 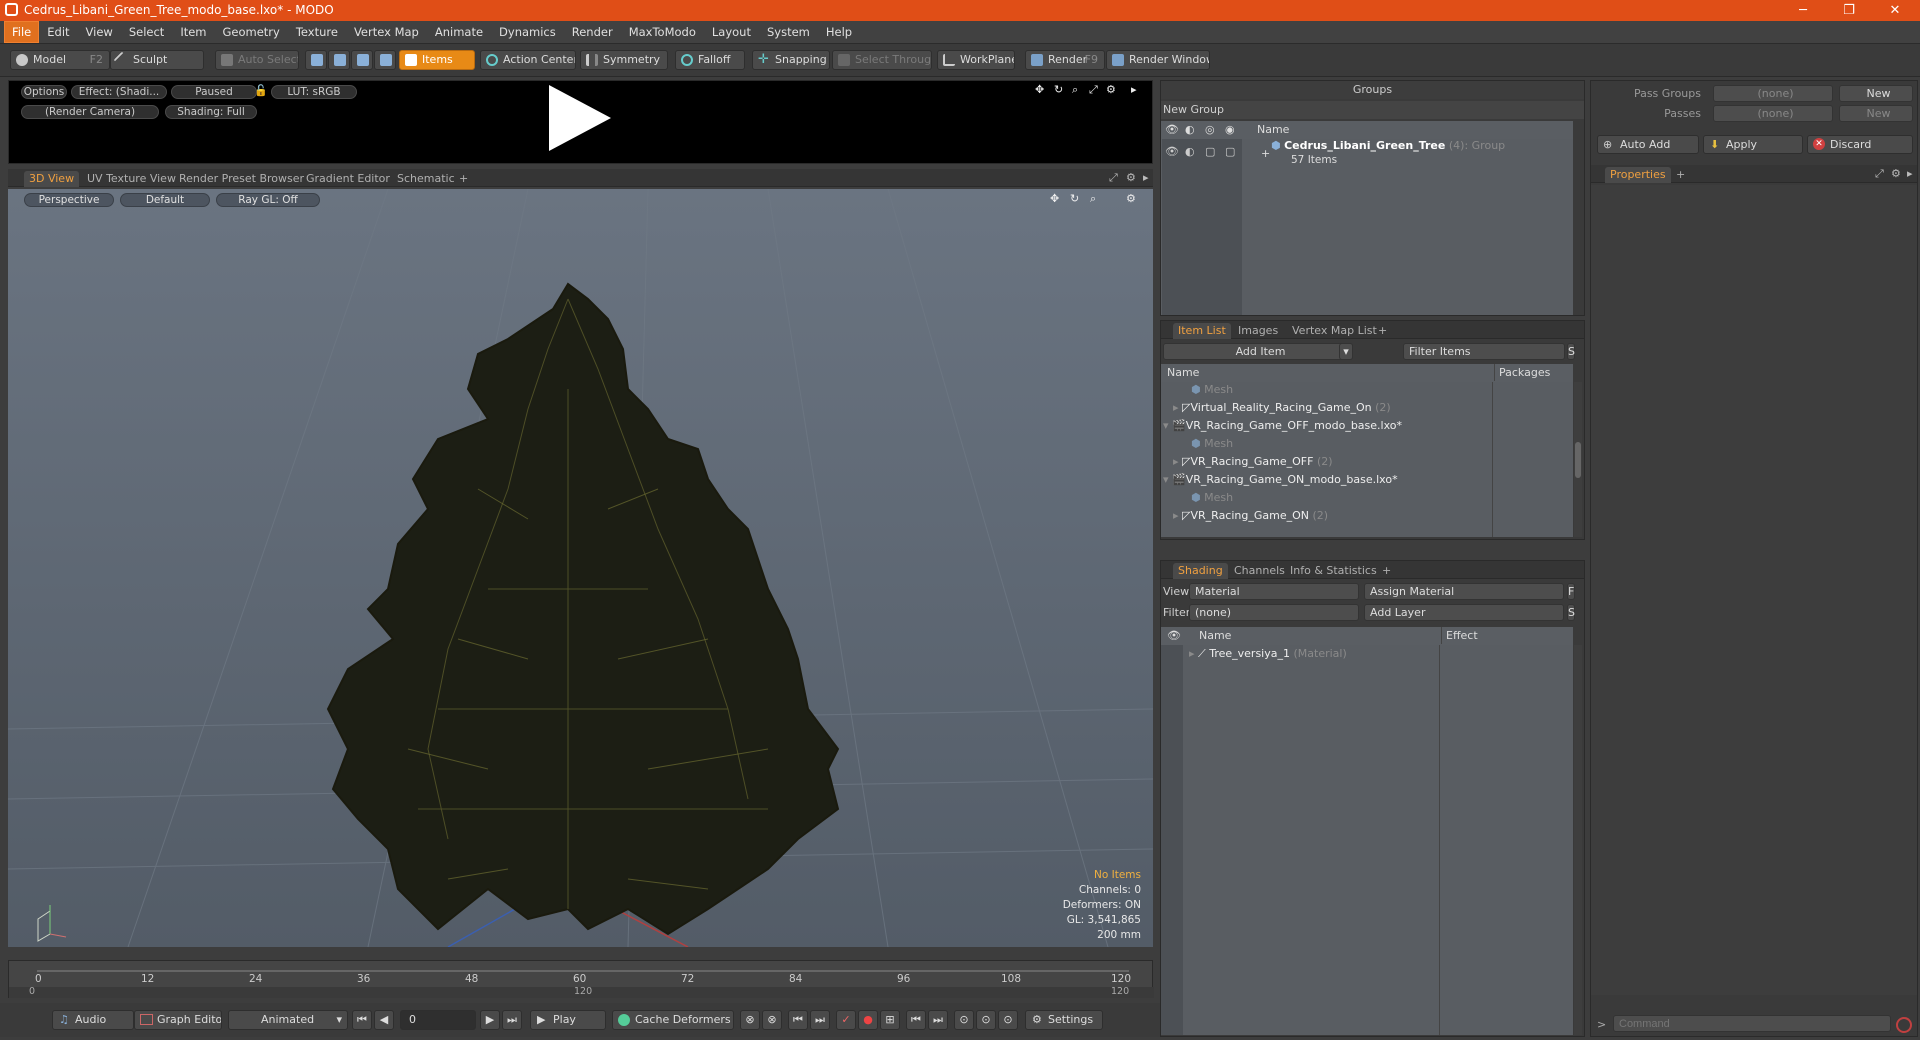 What do you see at coordinates (938, 1020) in the screenshot?
I see `key-next-button: ⏭` at bounding box center [938, 1020].